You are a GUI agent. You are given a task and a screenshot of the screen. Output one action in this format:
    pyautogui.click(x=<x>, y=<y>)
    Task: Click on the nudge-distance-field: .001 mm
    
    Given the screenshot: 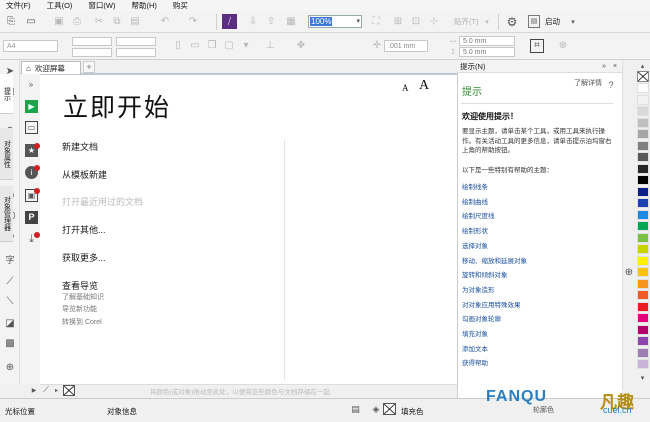 What is the action you would take?
    pyautogui.click(x=406, y=46)
    